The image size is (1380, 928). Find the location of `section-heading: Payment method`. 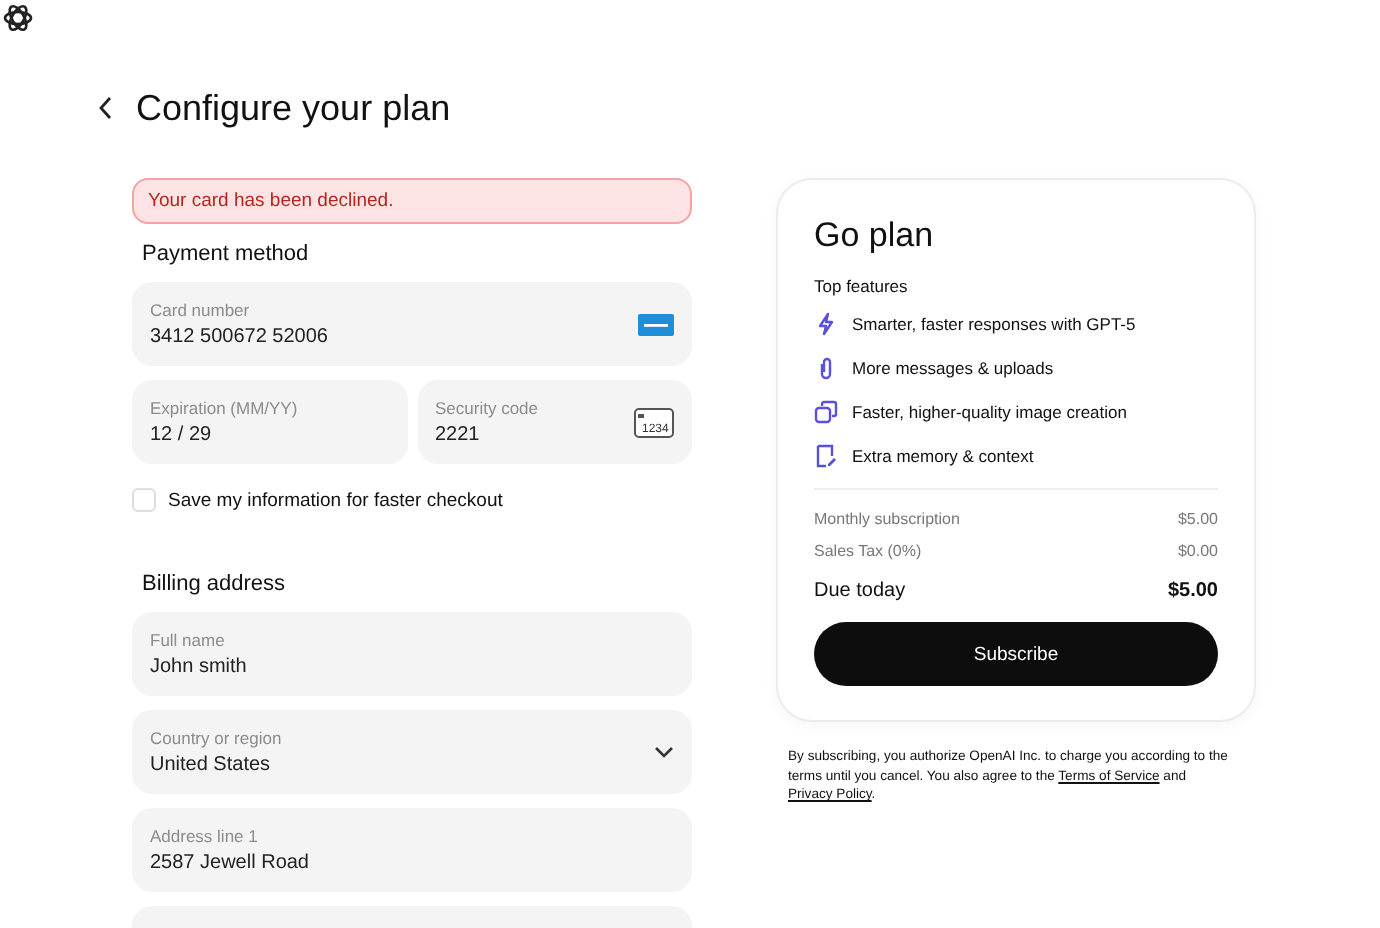

section-heading: Payment method is located at coordinates (226, 254).